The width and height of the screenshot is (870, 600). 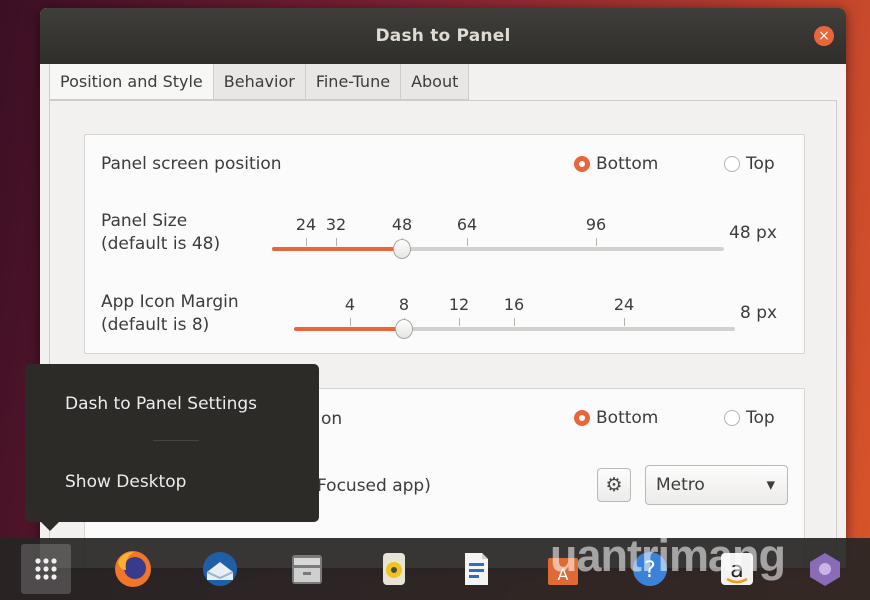 What do you see at coordinates (435, 82) in the screenshot?
I see `tab-about: About` at bounding box center [435, 82].